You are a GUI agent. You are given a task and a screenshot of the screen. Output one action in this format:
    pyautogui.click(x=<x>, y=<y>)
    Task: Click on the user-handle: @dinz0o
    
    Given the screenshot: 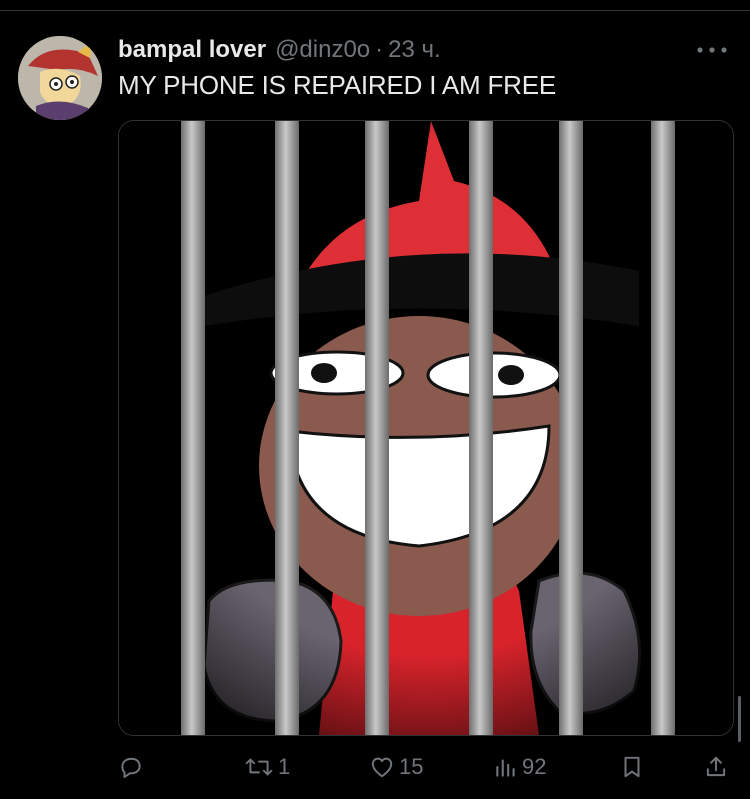 What is the action you would take?
    pyautogui.click(x=322, y=50)
    